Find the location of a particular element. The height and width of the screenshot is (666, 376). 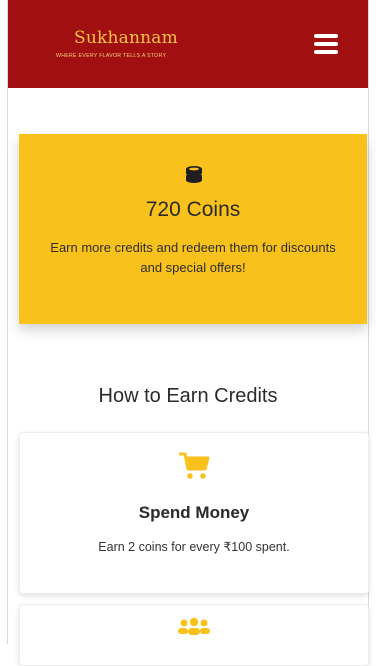

logo-tagline: WHERE EVERY FLAVOR TELLS A STORY is located at coordinates (111, 56).